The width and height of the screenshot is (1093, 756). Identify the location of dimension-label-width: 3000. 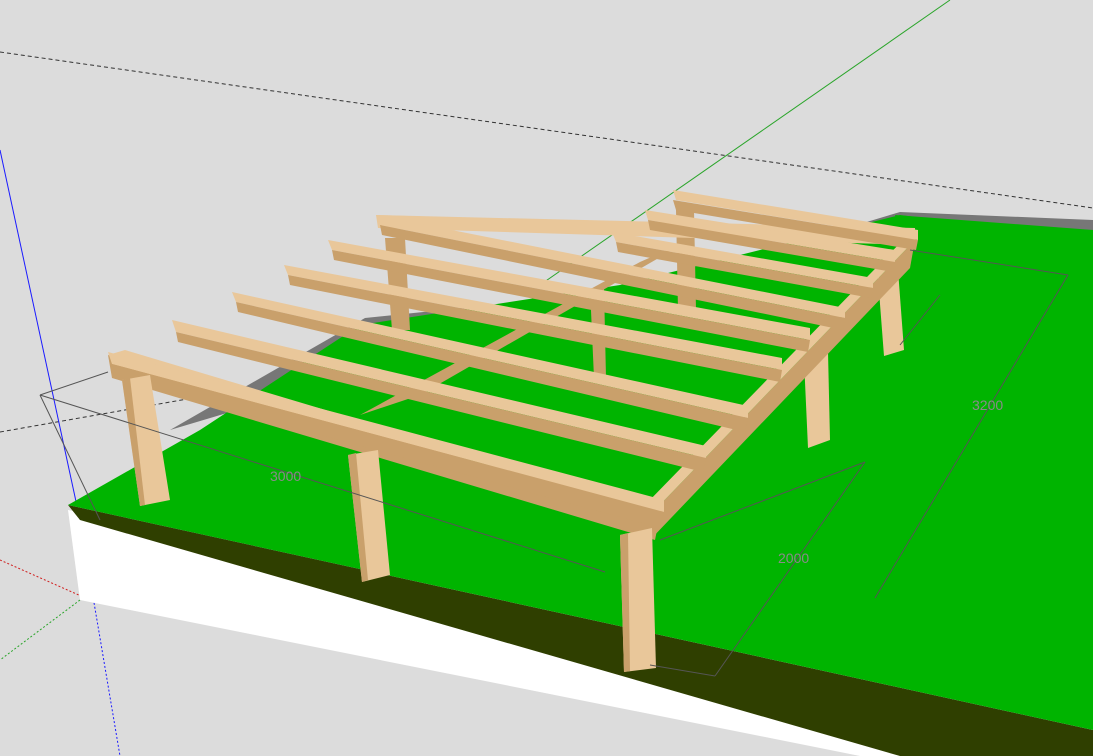
(285, 476).